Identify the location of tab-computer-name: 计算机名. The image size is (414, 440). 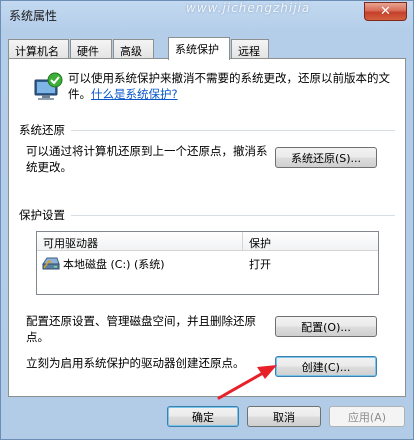
(38, 49).